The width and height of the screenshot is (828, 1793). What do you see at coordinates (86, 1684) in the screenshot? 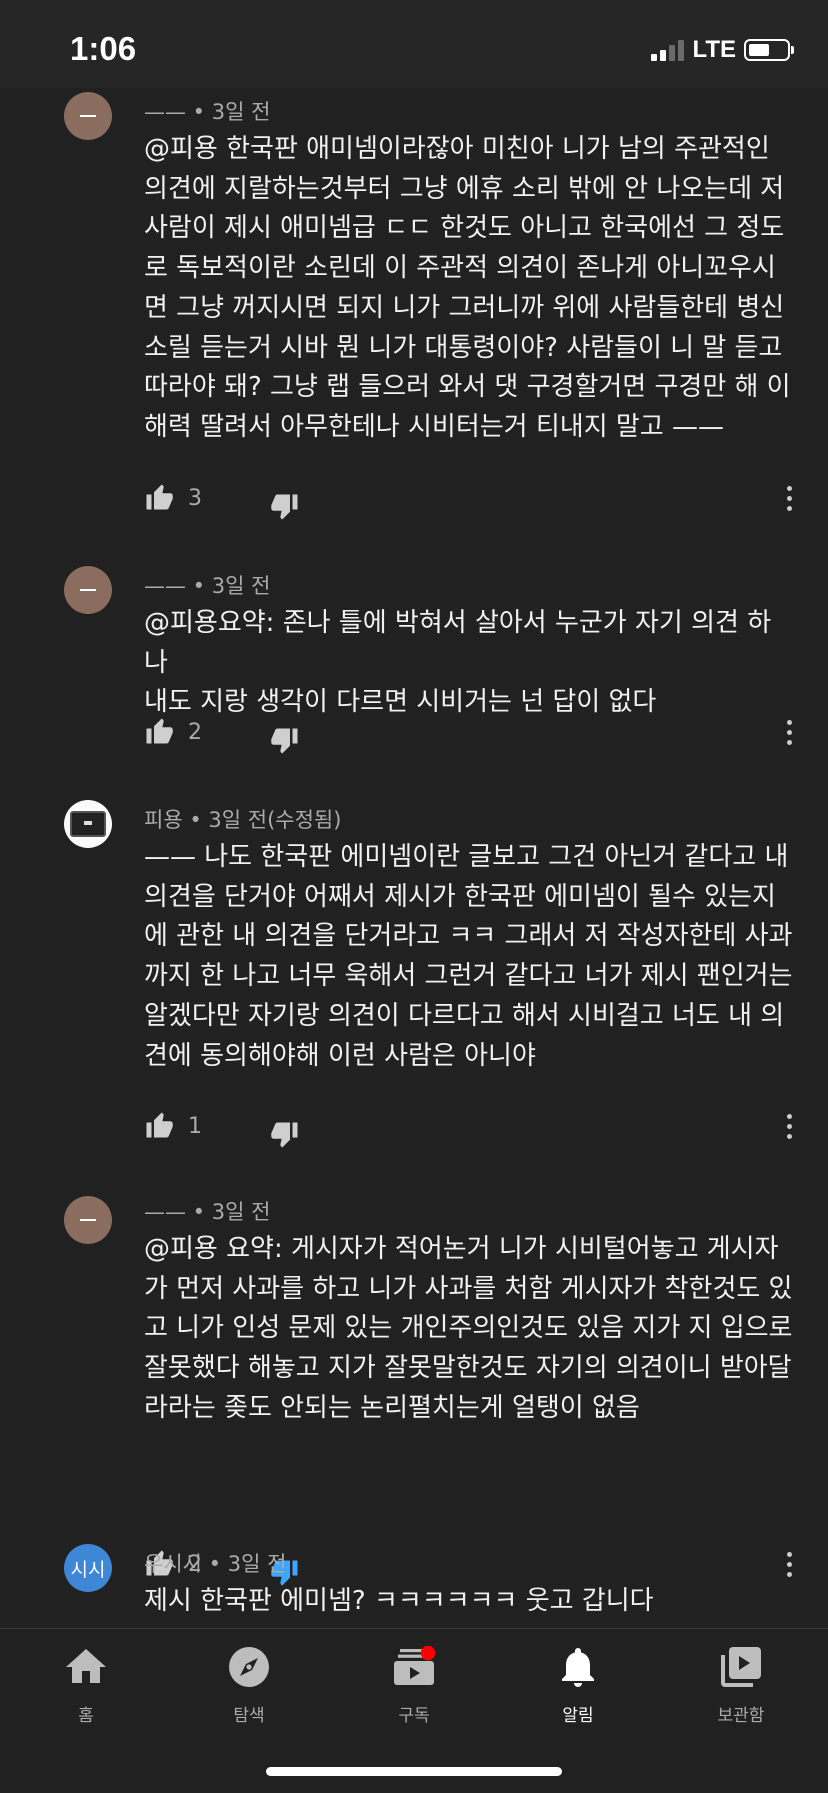
I see `nav-home: 홈` at bounding box center [86, 1684].